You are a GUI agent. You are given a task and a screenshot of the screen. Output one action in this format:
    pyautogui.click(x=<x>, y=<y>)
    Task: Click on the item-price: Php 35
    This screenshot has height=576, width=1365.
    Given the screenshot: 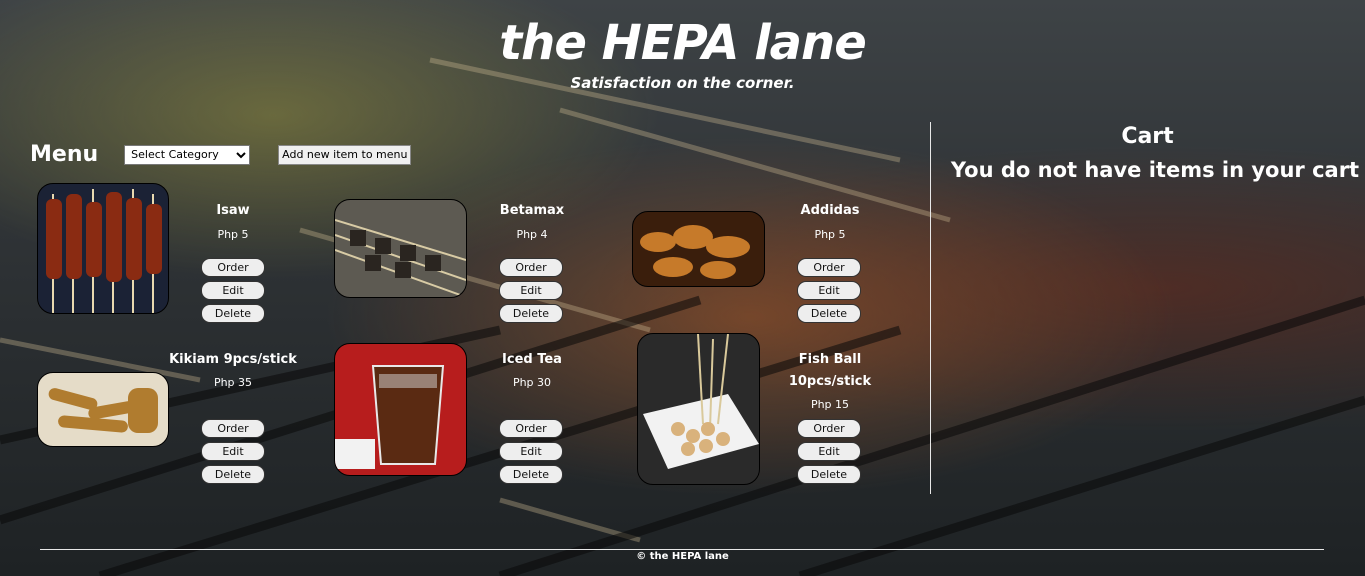 What is the action you would take?
    pyautogui.click(x=233, y=382)
    